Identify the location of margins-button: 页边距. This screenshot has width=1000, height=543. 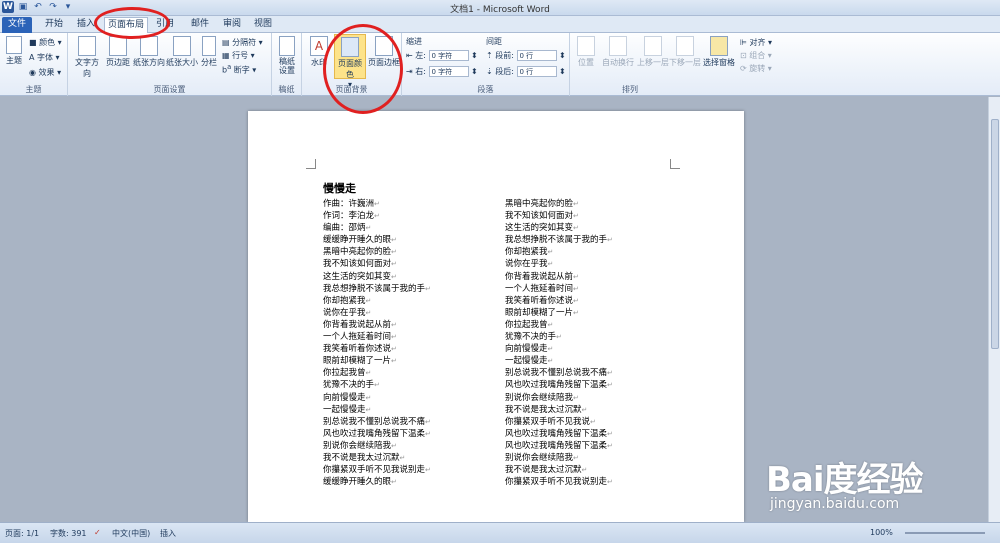
(118, 52).